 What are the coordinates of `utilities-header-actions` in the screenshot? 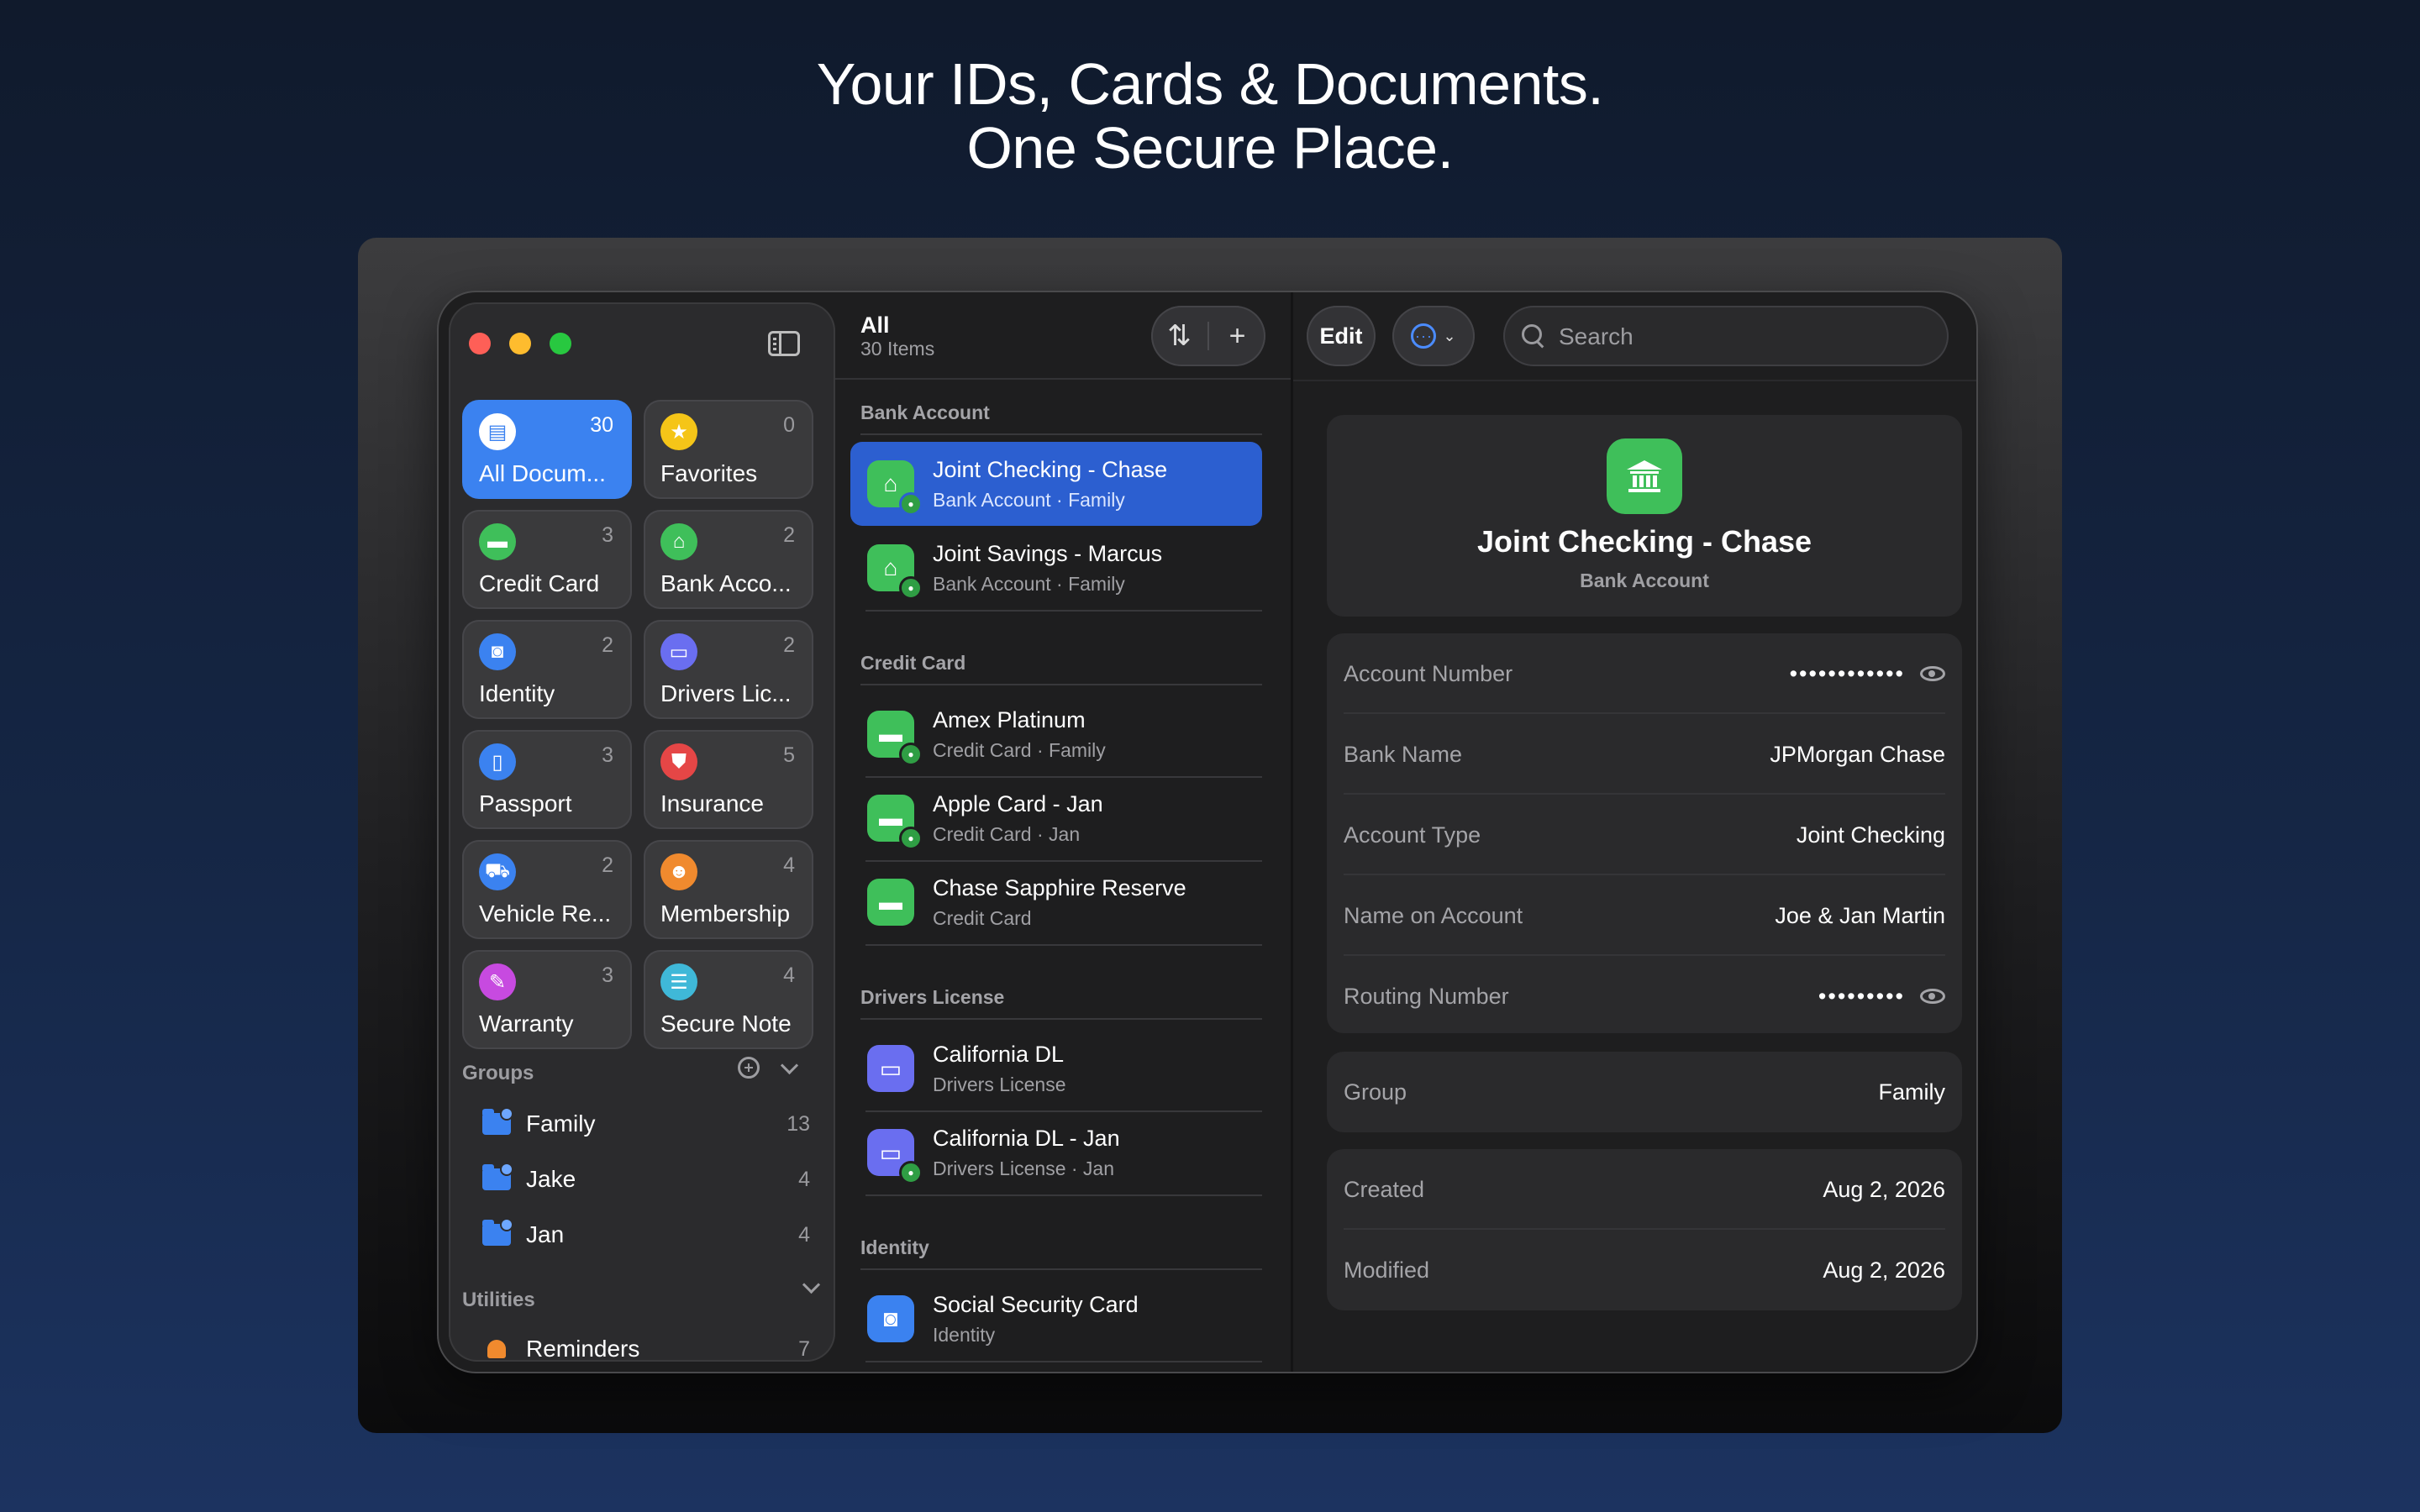 It's located at (811, 1284).